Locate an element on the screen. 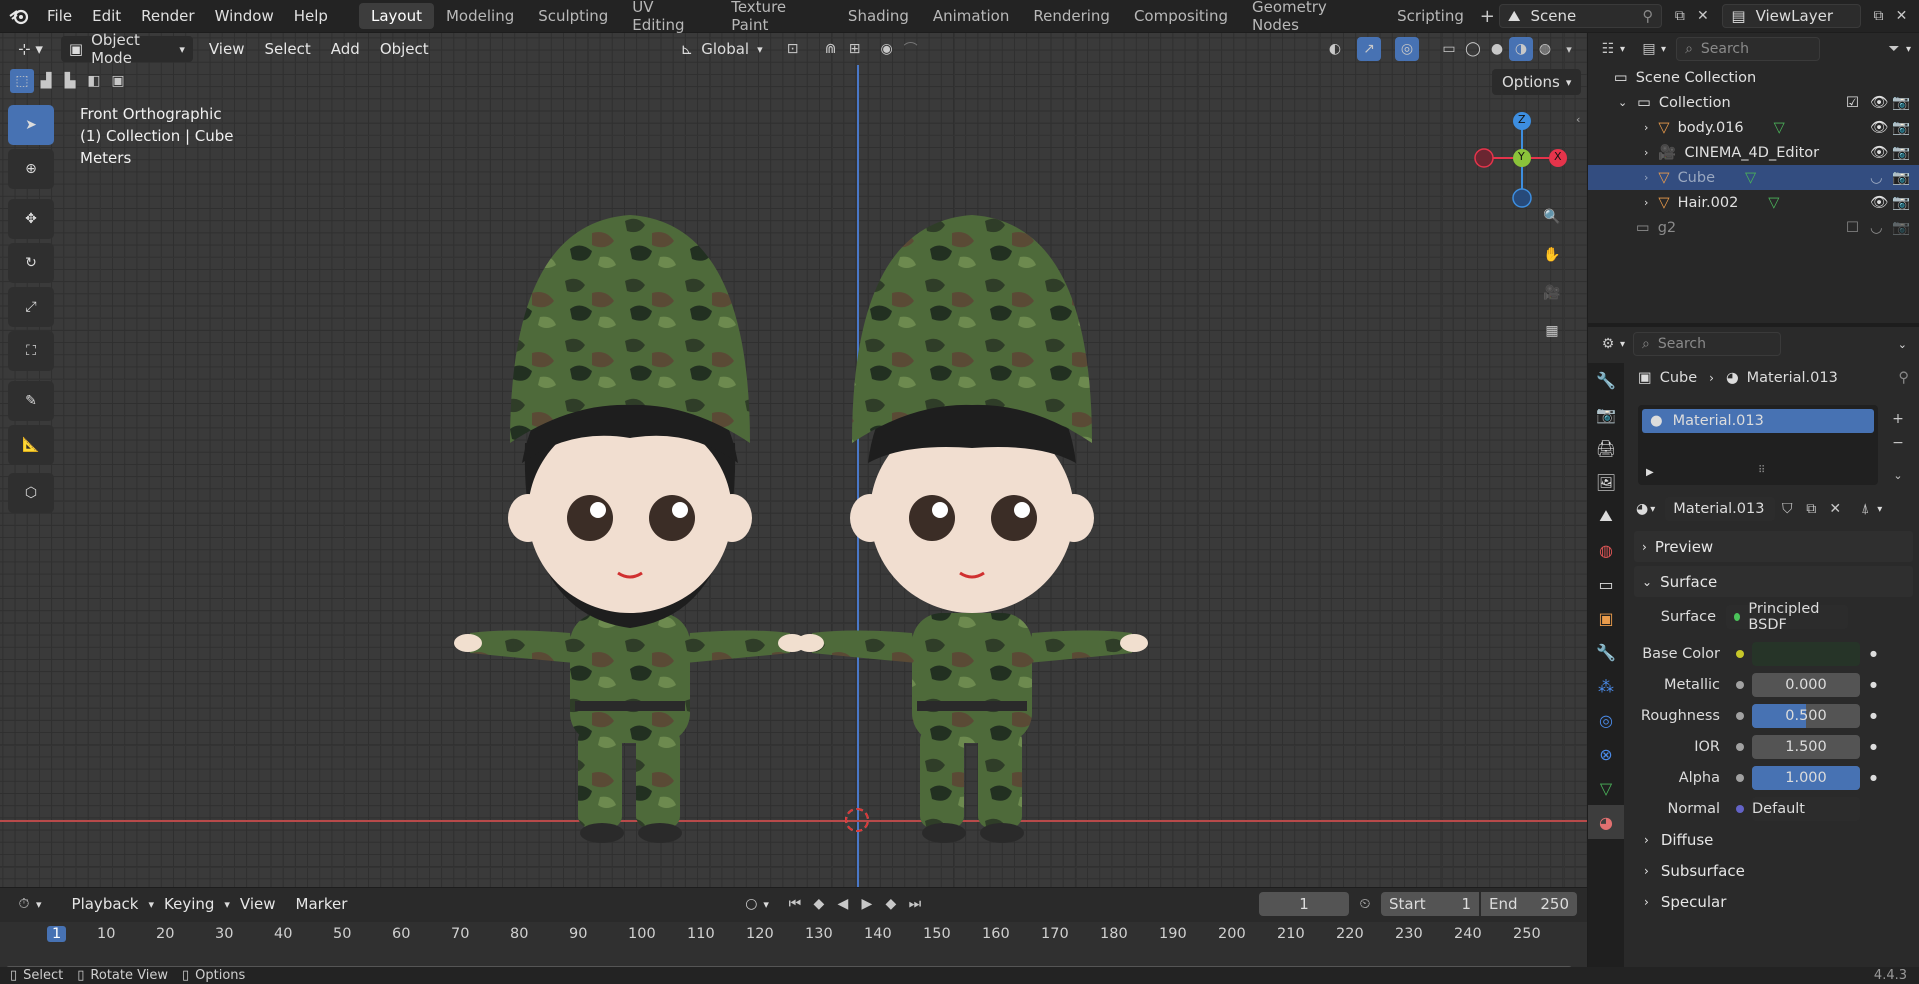 This screenshot has width=1919, height=984. blender-logo-icon is located at coordinates (19, 16).